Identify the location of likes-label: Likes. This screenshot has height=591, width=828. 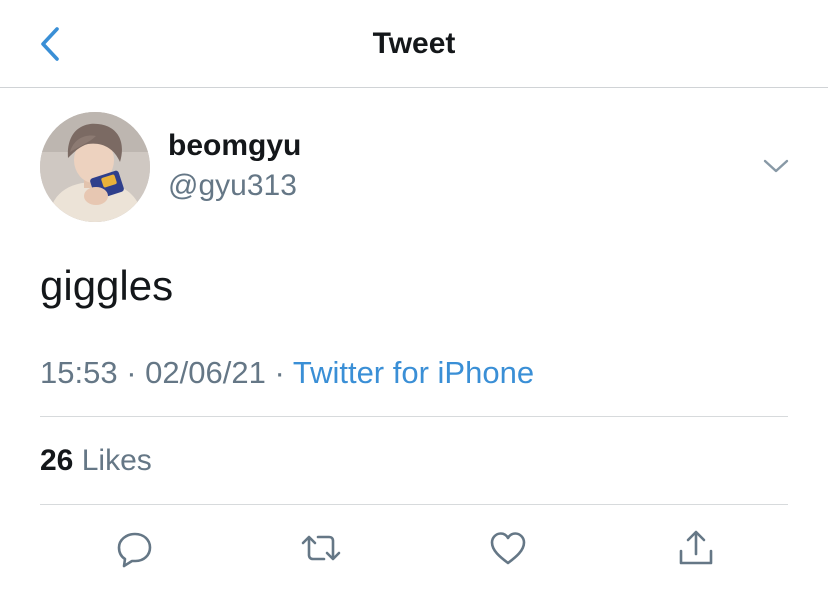
(116, 460).